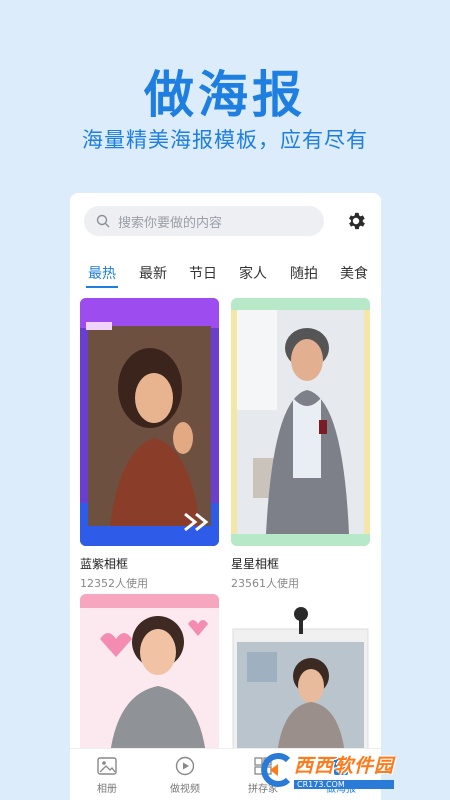  What do you see at coordinates (265, 583) in the screenshot?
I see `template-usage-count: 23561人使用` at bounding box center [265, 583].